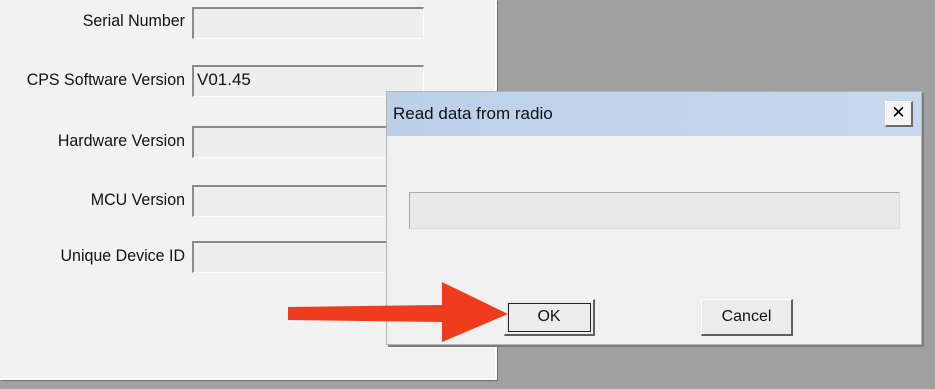  What do you see at coordinates (121, 141) in the screenshot?
I see `hardware-version-label: Hardware Version` at bounding box center [121, 141].